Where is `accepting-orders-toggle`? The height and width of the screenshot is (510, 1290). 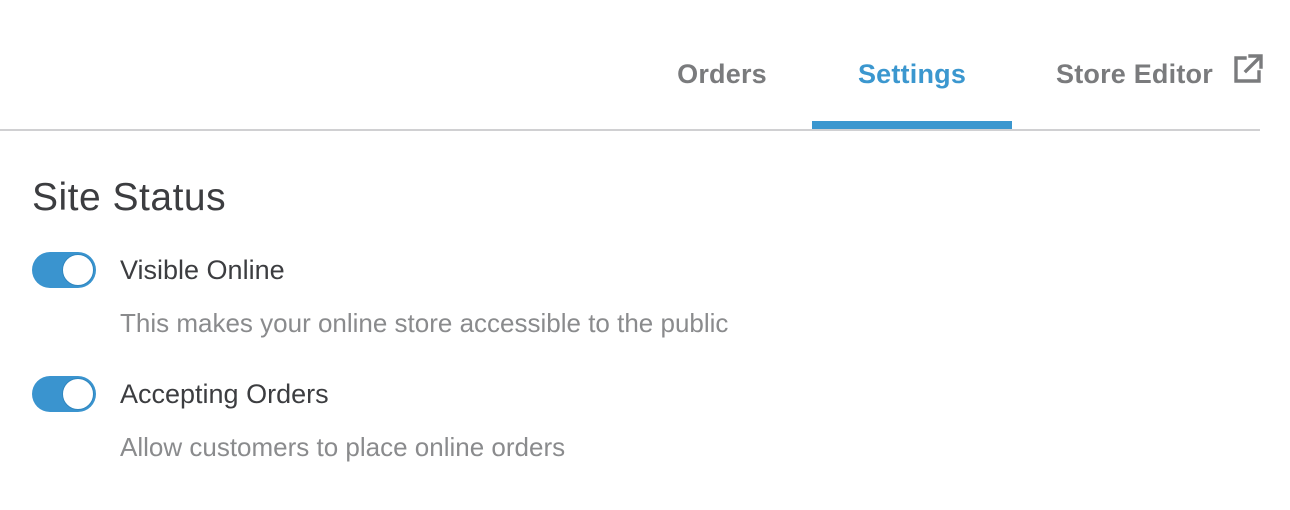 accepting-orders-toggle is located at coordinates (64, 394).